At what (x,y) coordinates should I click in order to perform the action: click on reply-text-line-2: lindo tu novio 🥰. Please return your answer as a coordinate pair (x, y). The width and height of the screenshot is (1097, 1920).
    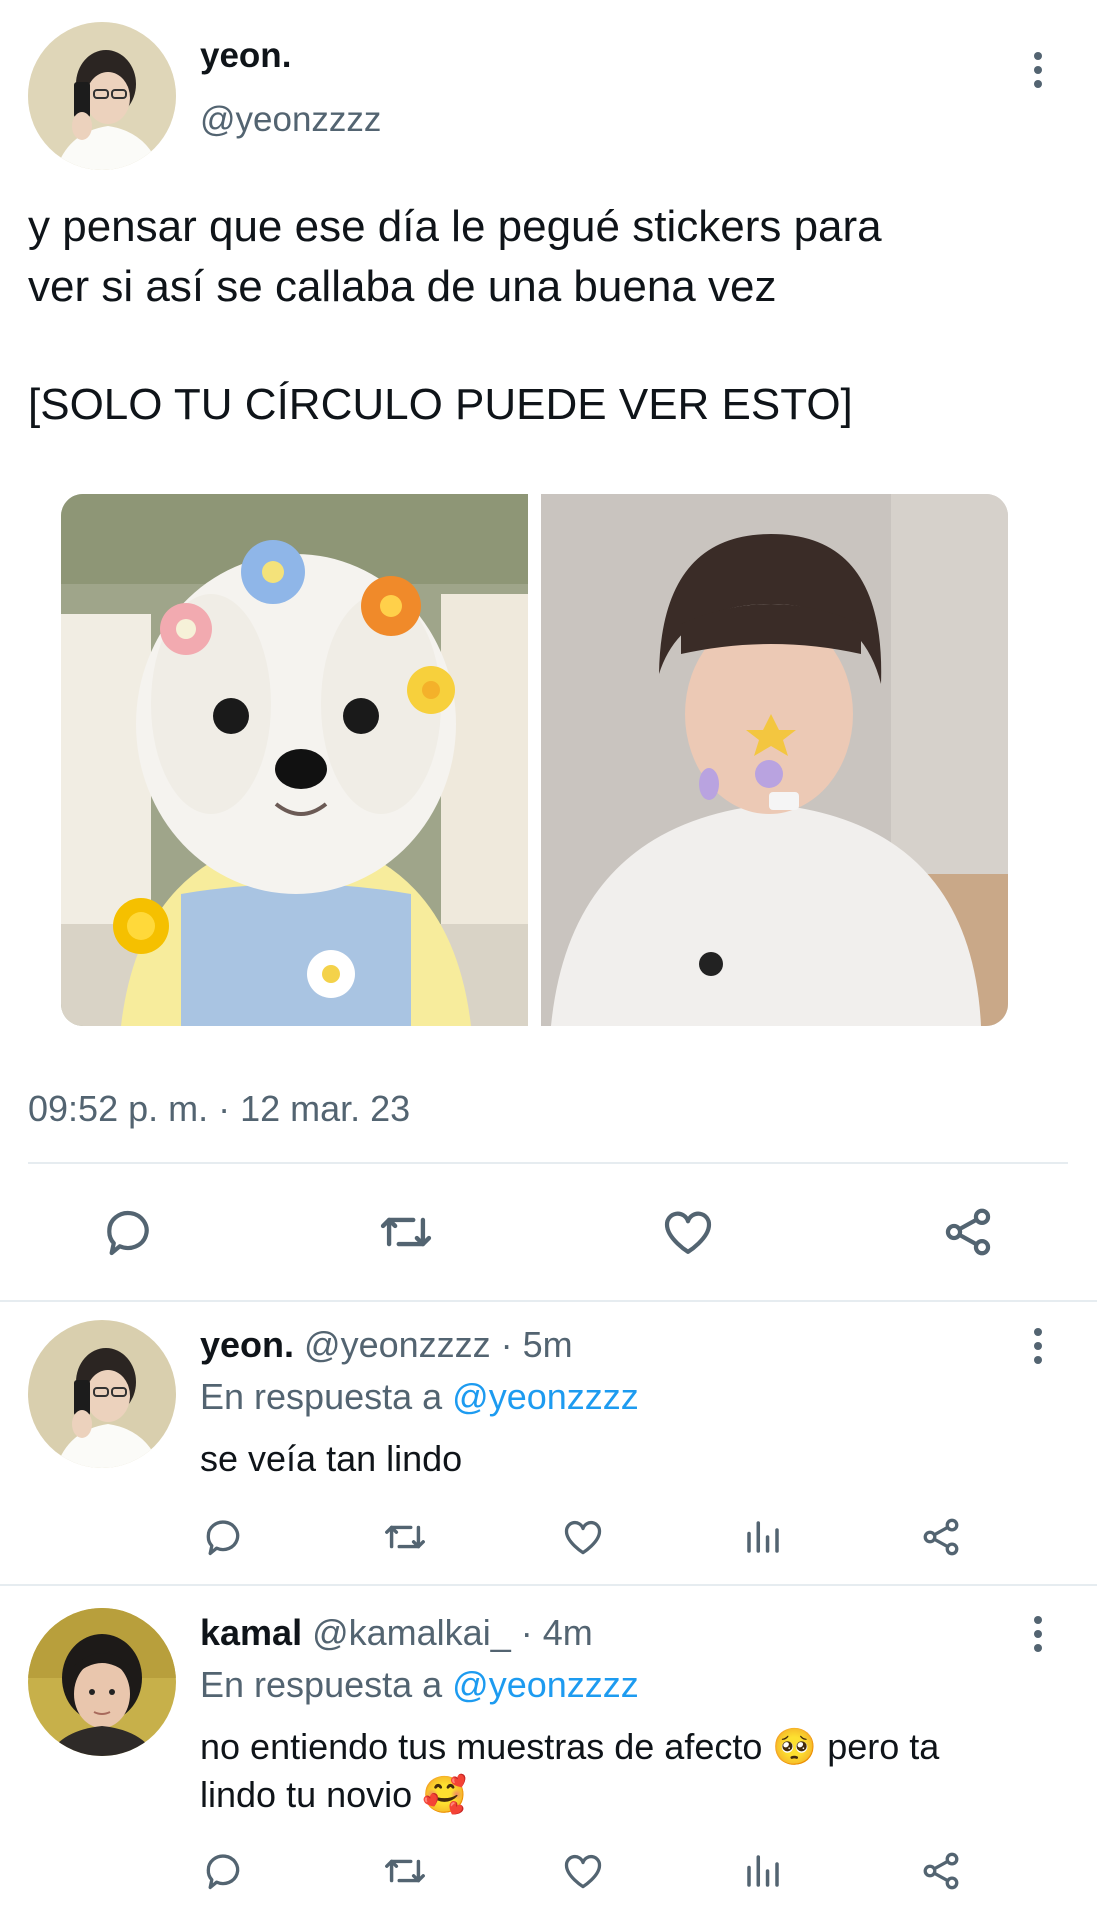
    Looking at the image, I should click on (333, 1794).